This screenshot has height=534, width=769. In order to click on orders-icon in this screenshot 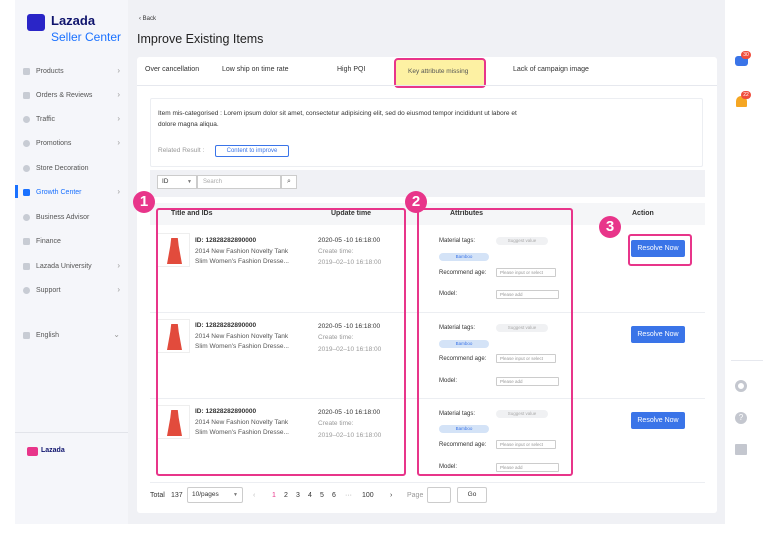, I will do `click(26, 95)`.